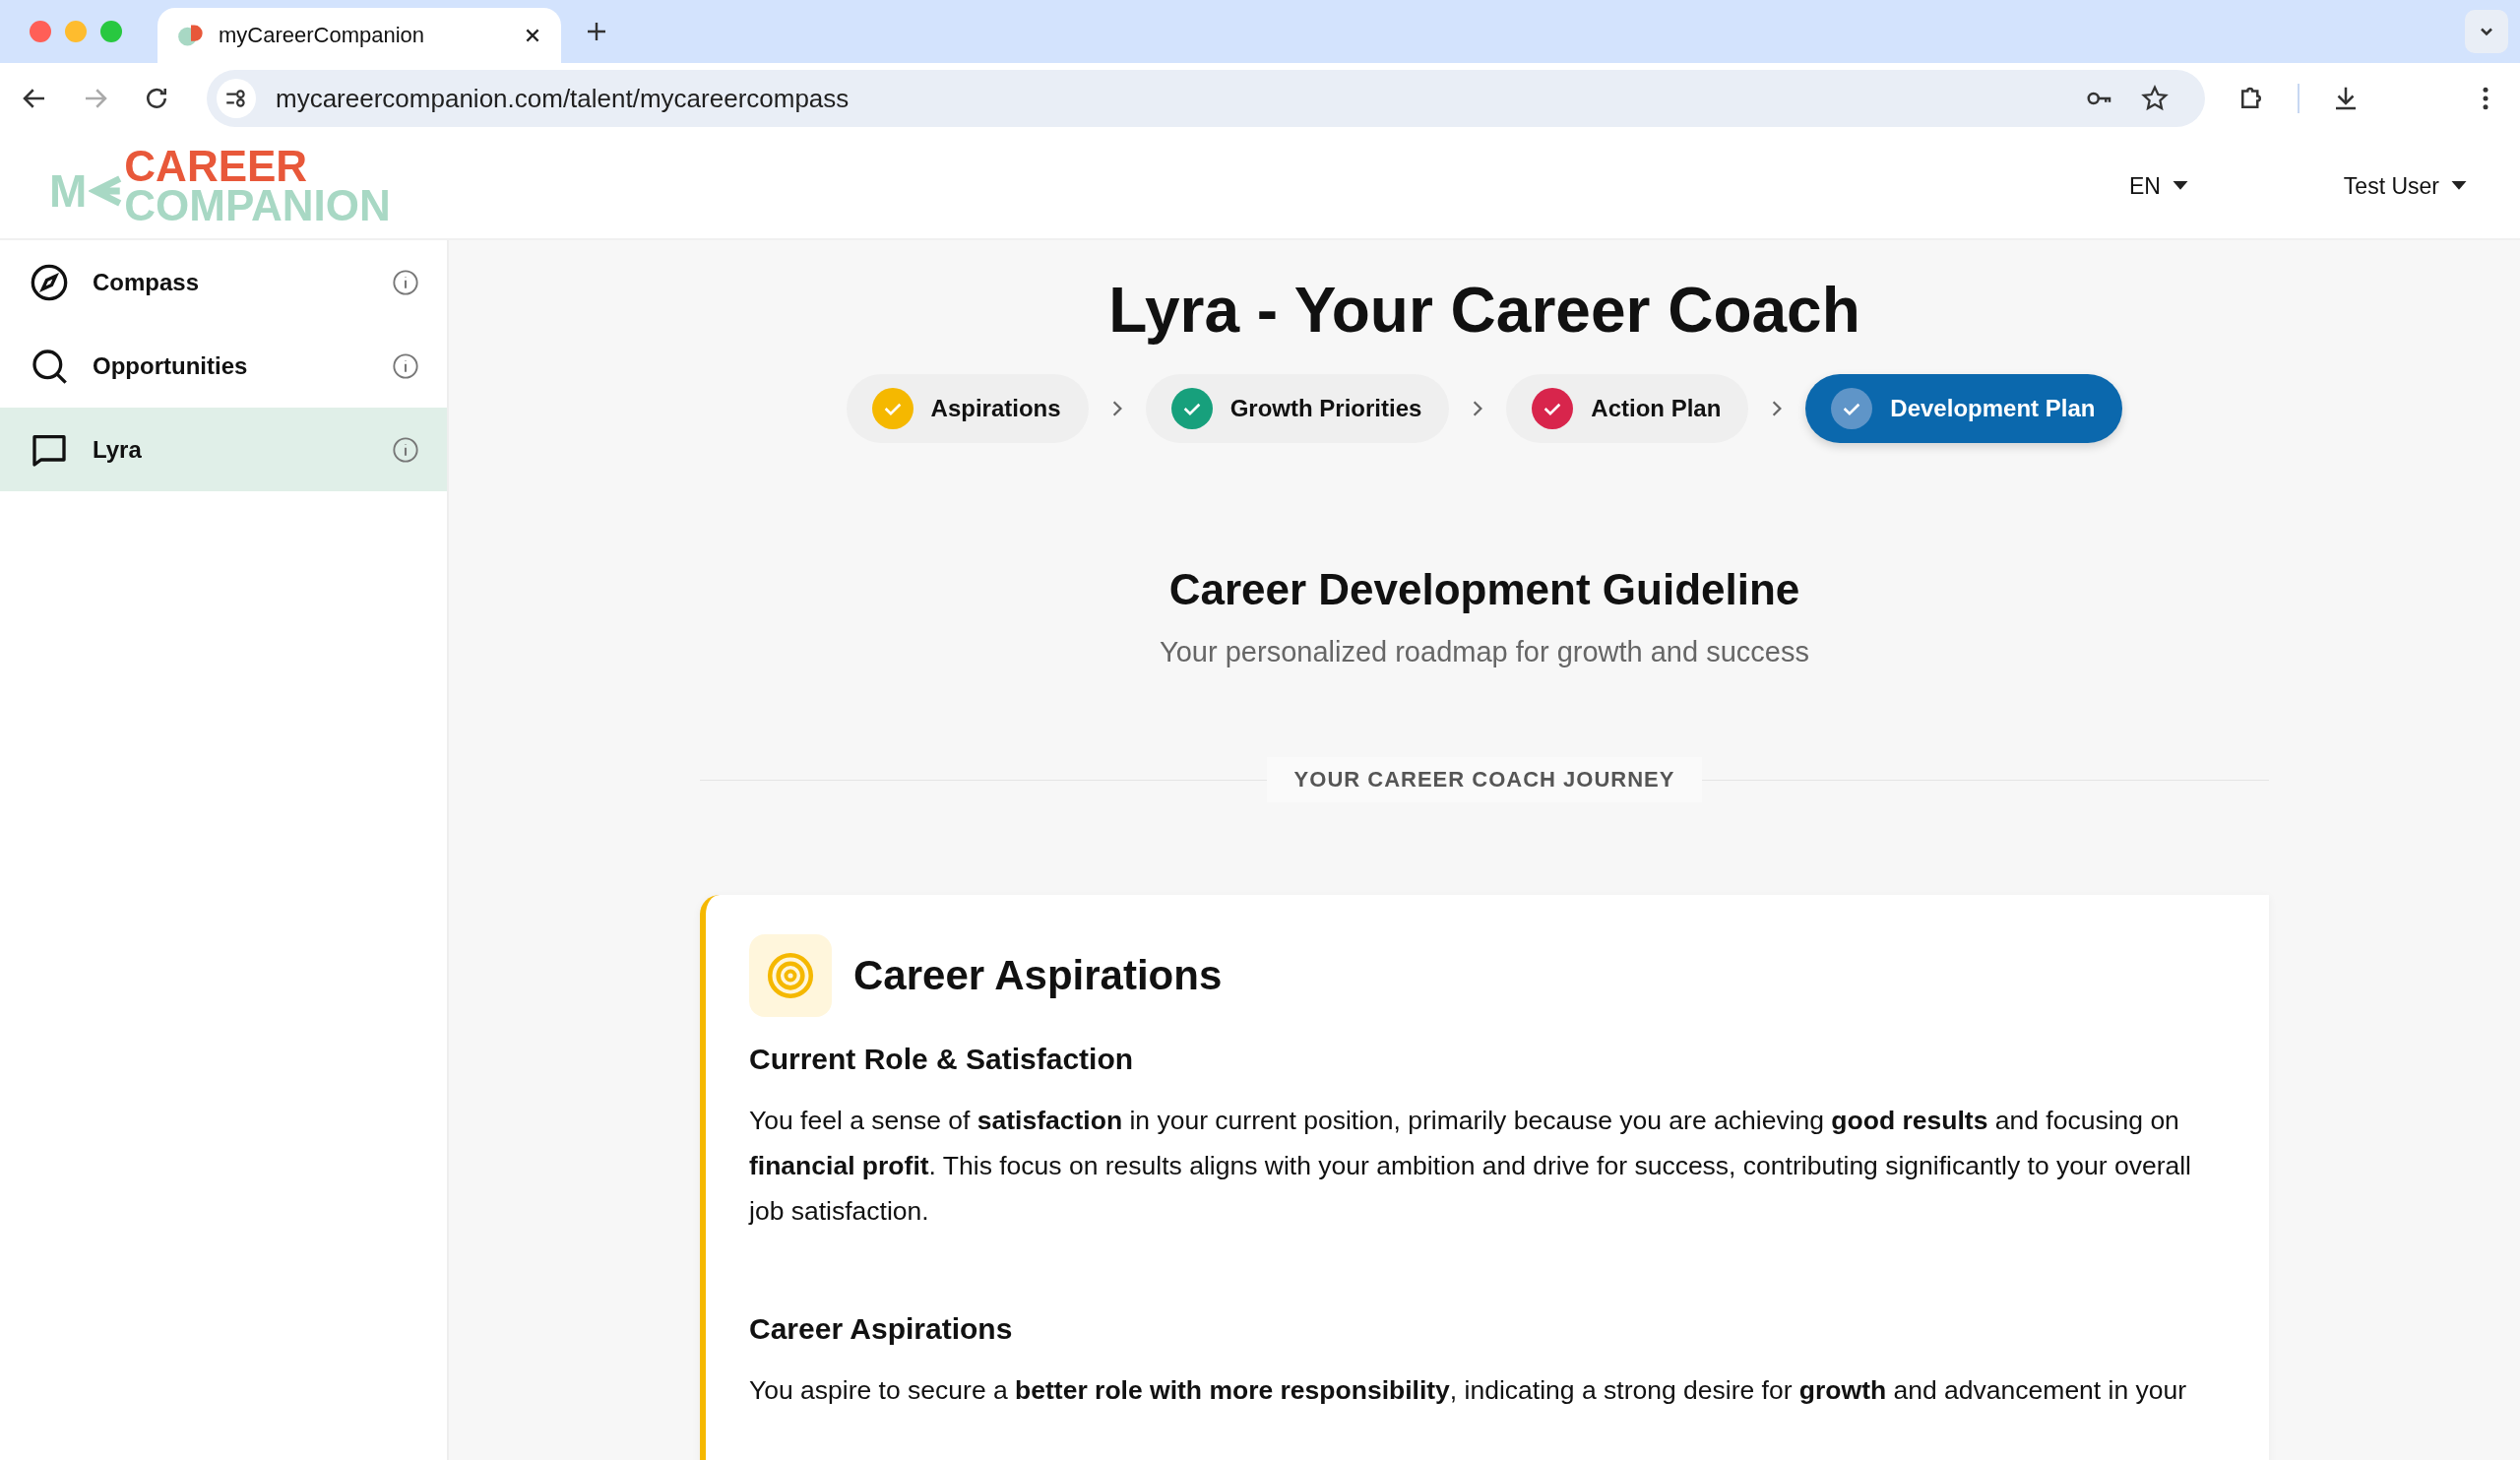 The height and width of the screenshot is (1460, 2520). I want to click on site-settings-icon, so click(236, 98).